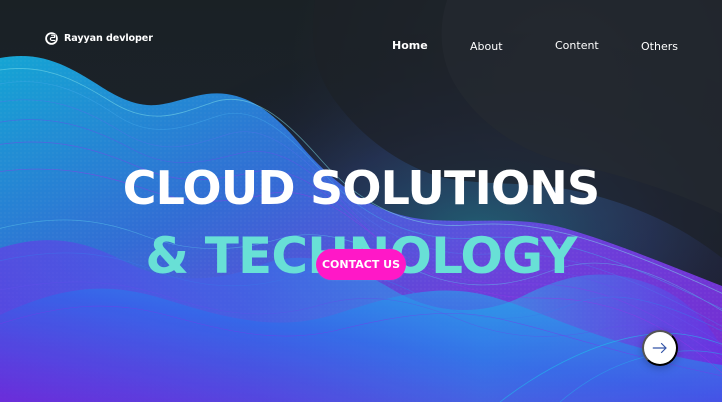 The height and width of the screenshot is (402, 722). Describe the element at coordinates (361, 187) in the screenshot. I see `hero-headline-line-1: CLOUD SOLUTIONS` at that location.